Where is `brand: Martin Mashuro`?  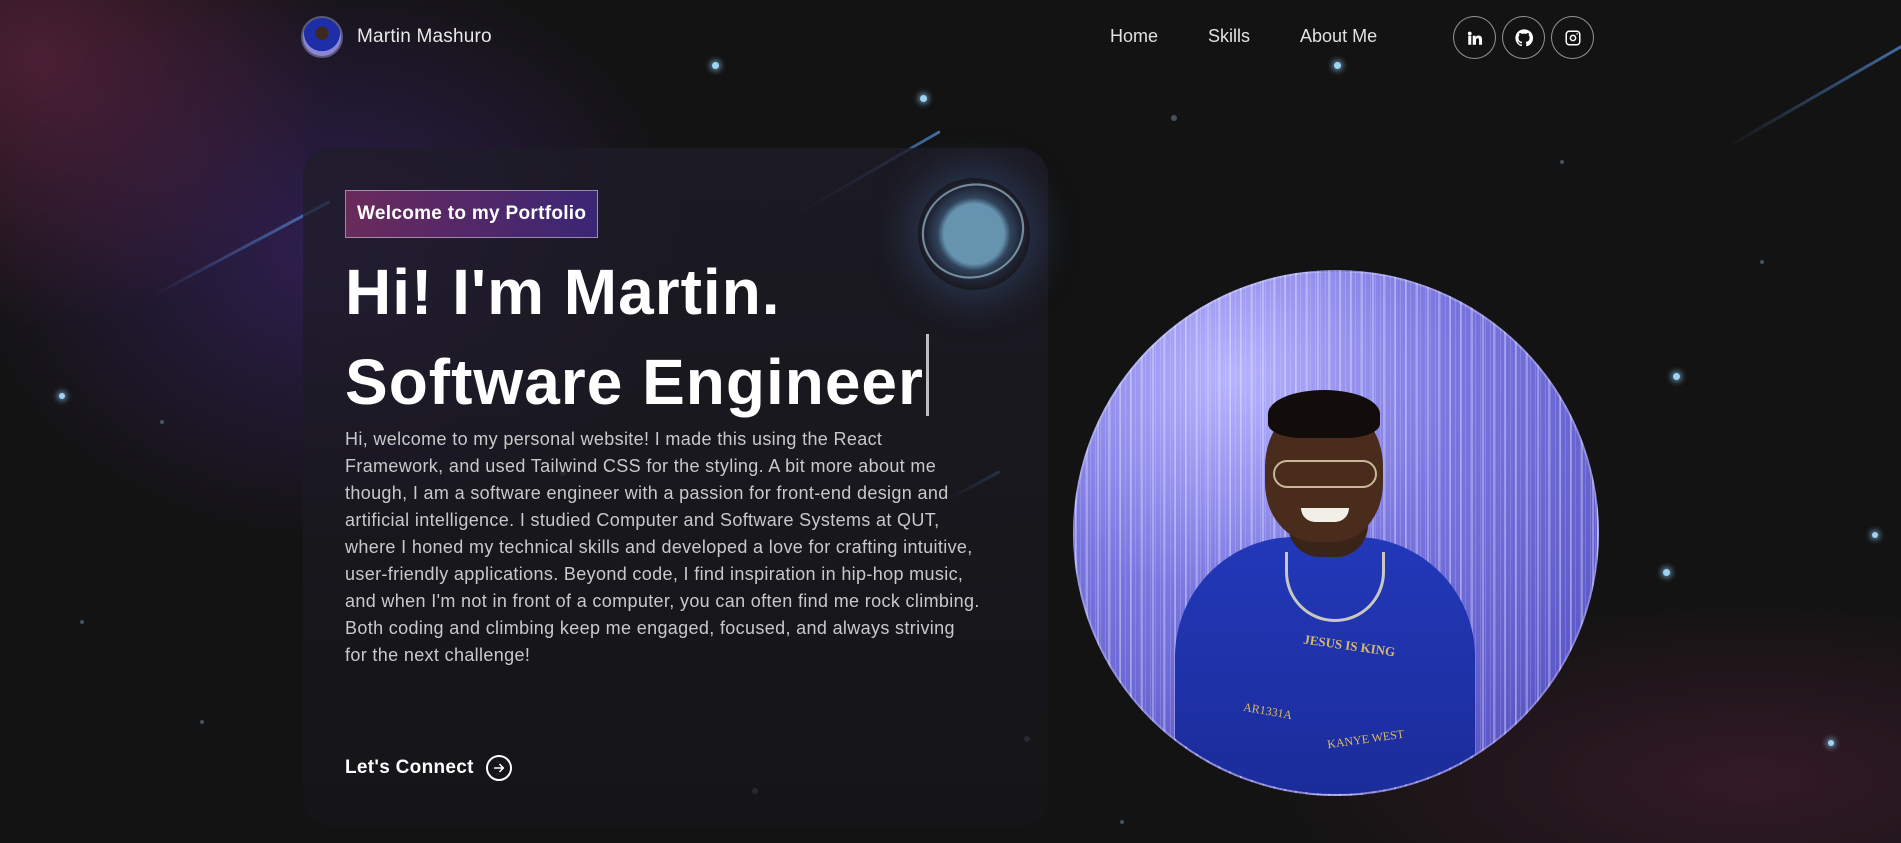
brand: Martin Mashuro is located at coordinates (396, 37).